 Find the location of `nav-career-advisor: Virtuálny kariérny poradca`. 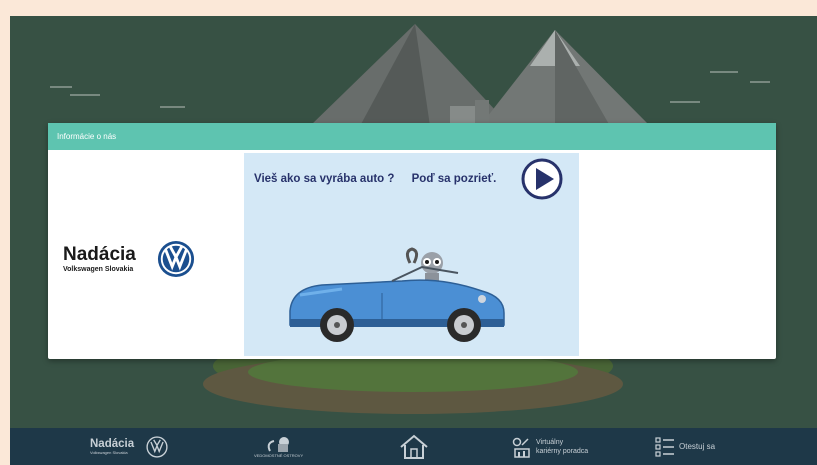

nav-career-advisor: Virtuálny kariérny poradca is located at coordinates (549, 446).